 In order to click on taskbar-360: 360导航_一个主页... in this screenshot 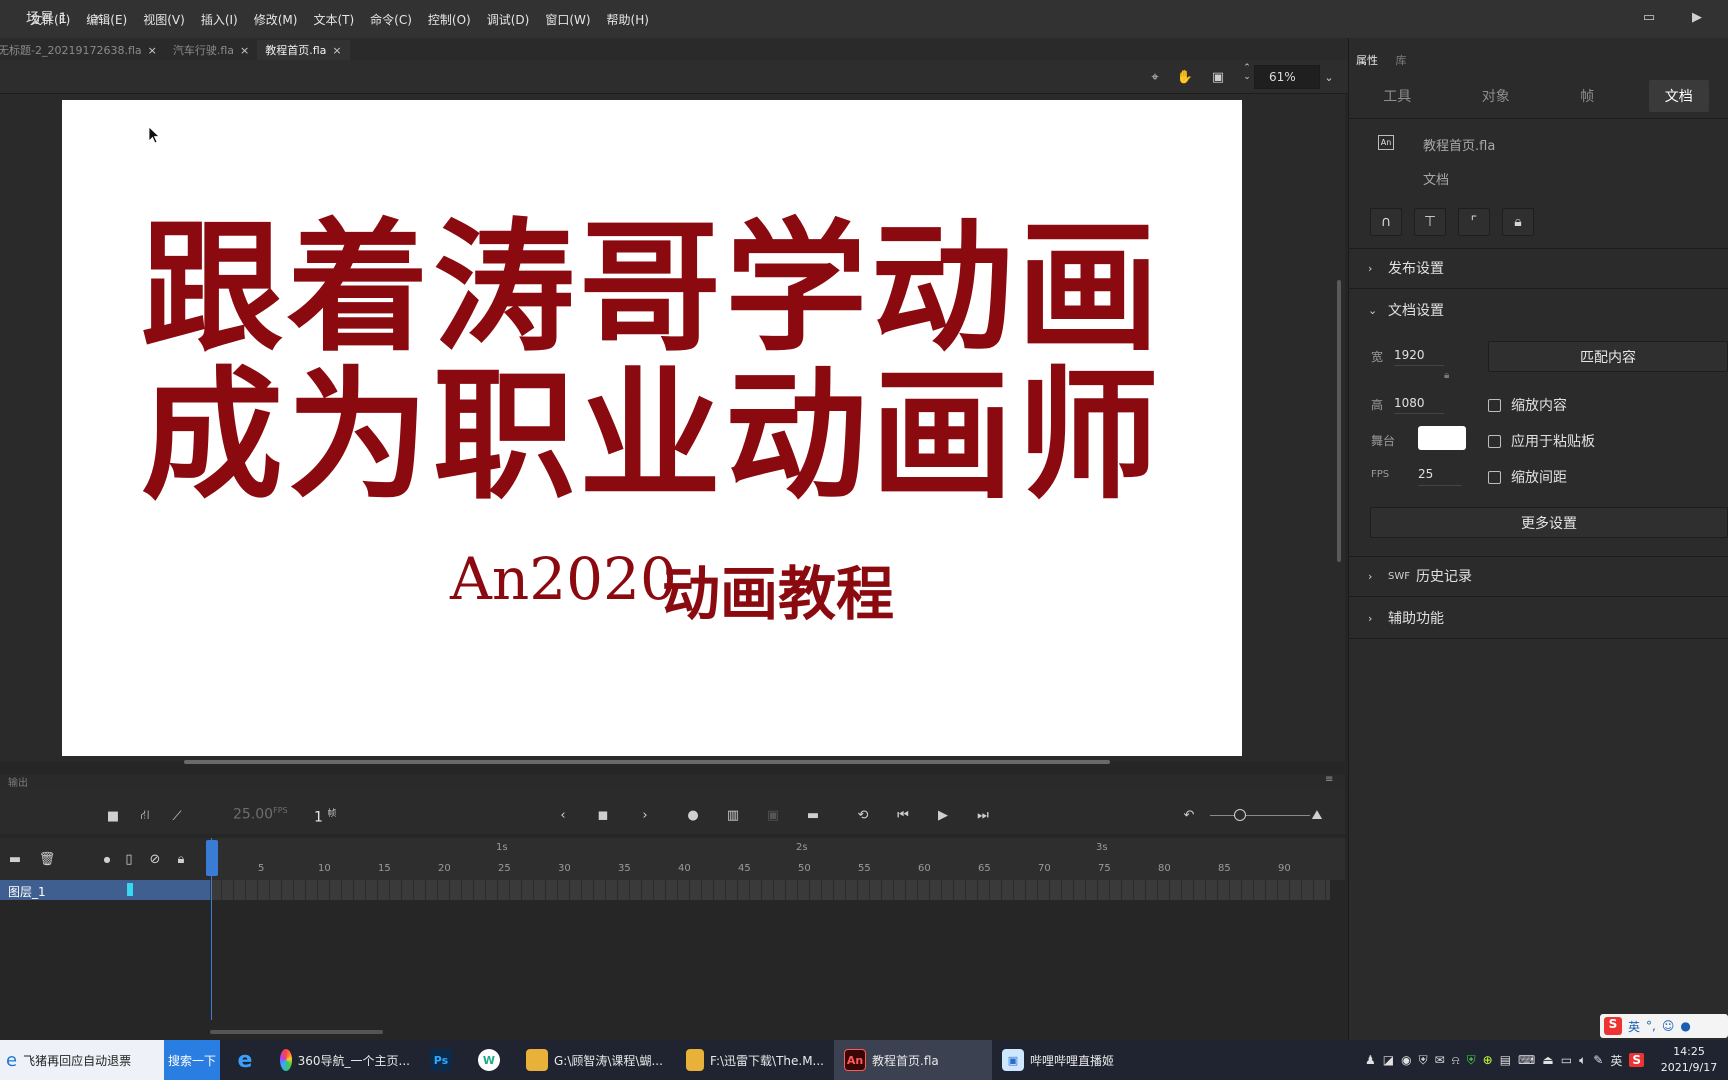, I will do `click(345, 1060)`.